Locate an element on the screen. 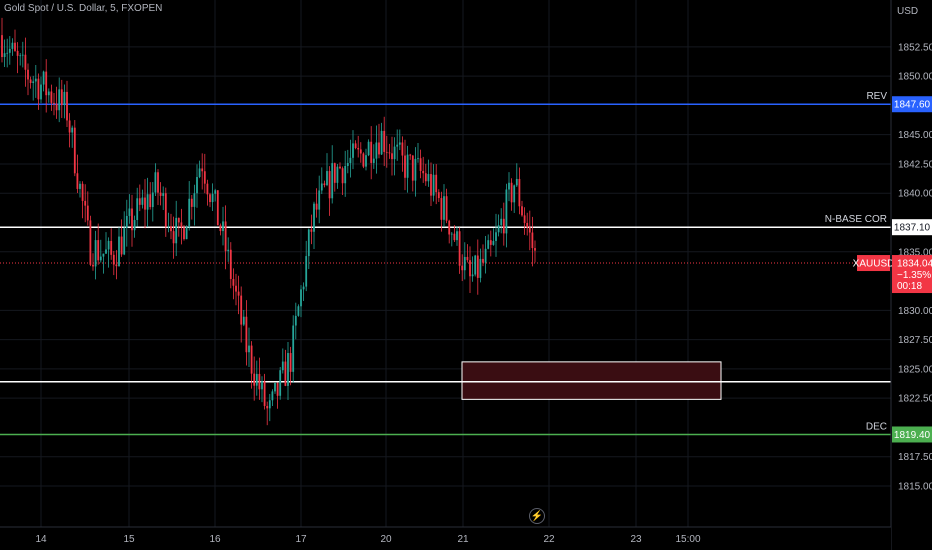  time-tick-label: 21 is located at coordinates (463, 539).